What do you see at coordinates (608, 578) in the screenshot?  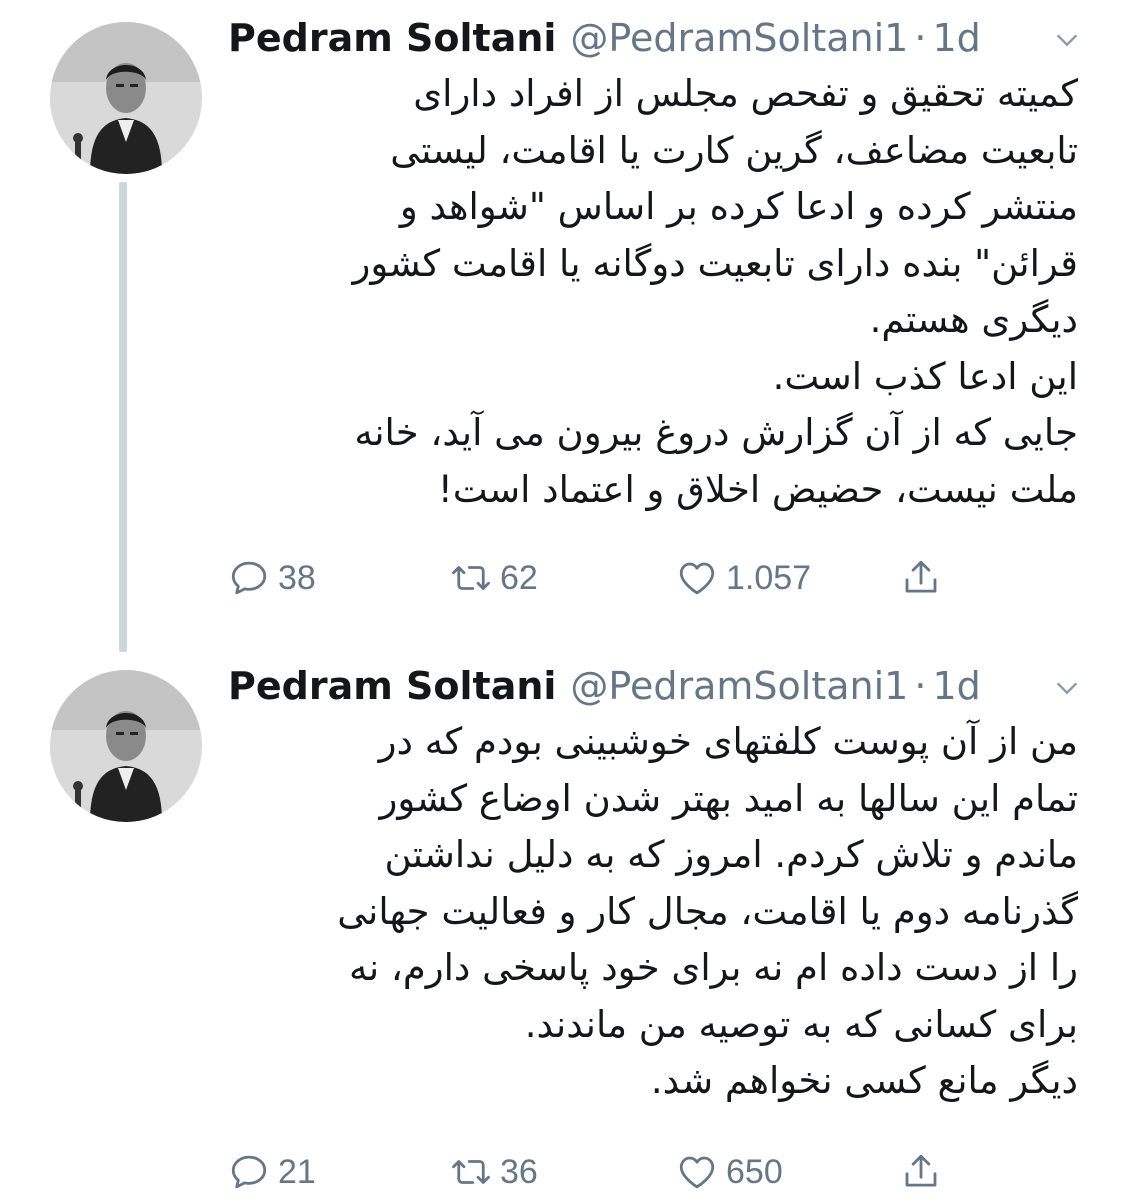 I see `tweet-actions: 38 62 1.057` at bounding box center [608, 578].